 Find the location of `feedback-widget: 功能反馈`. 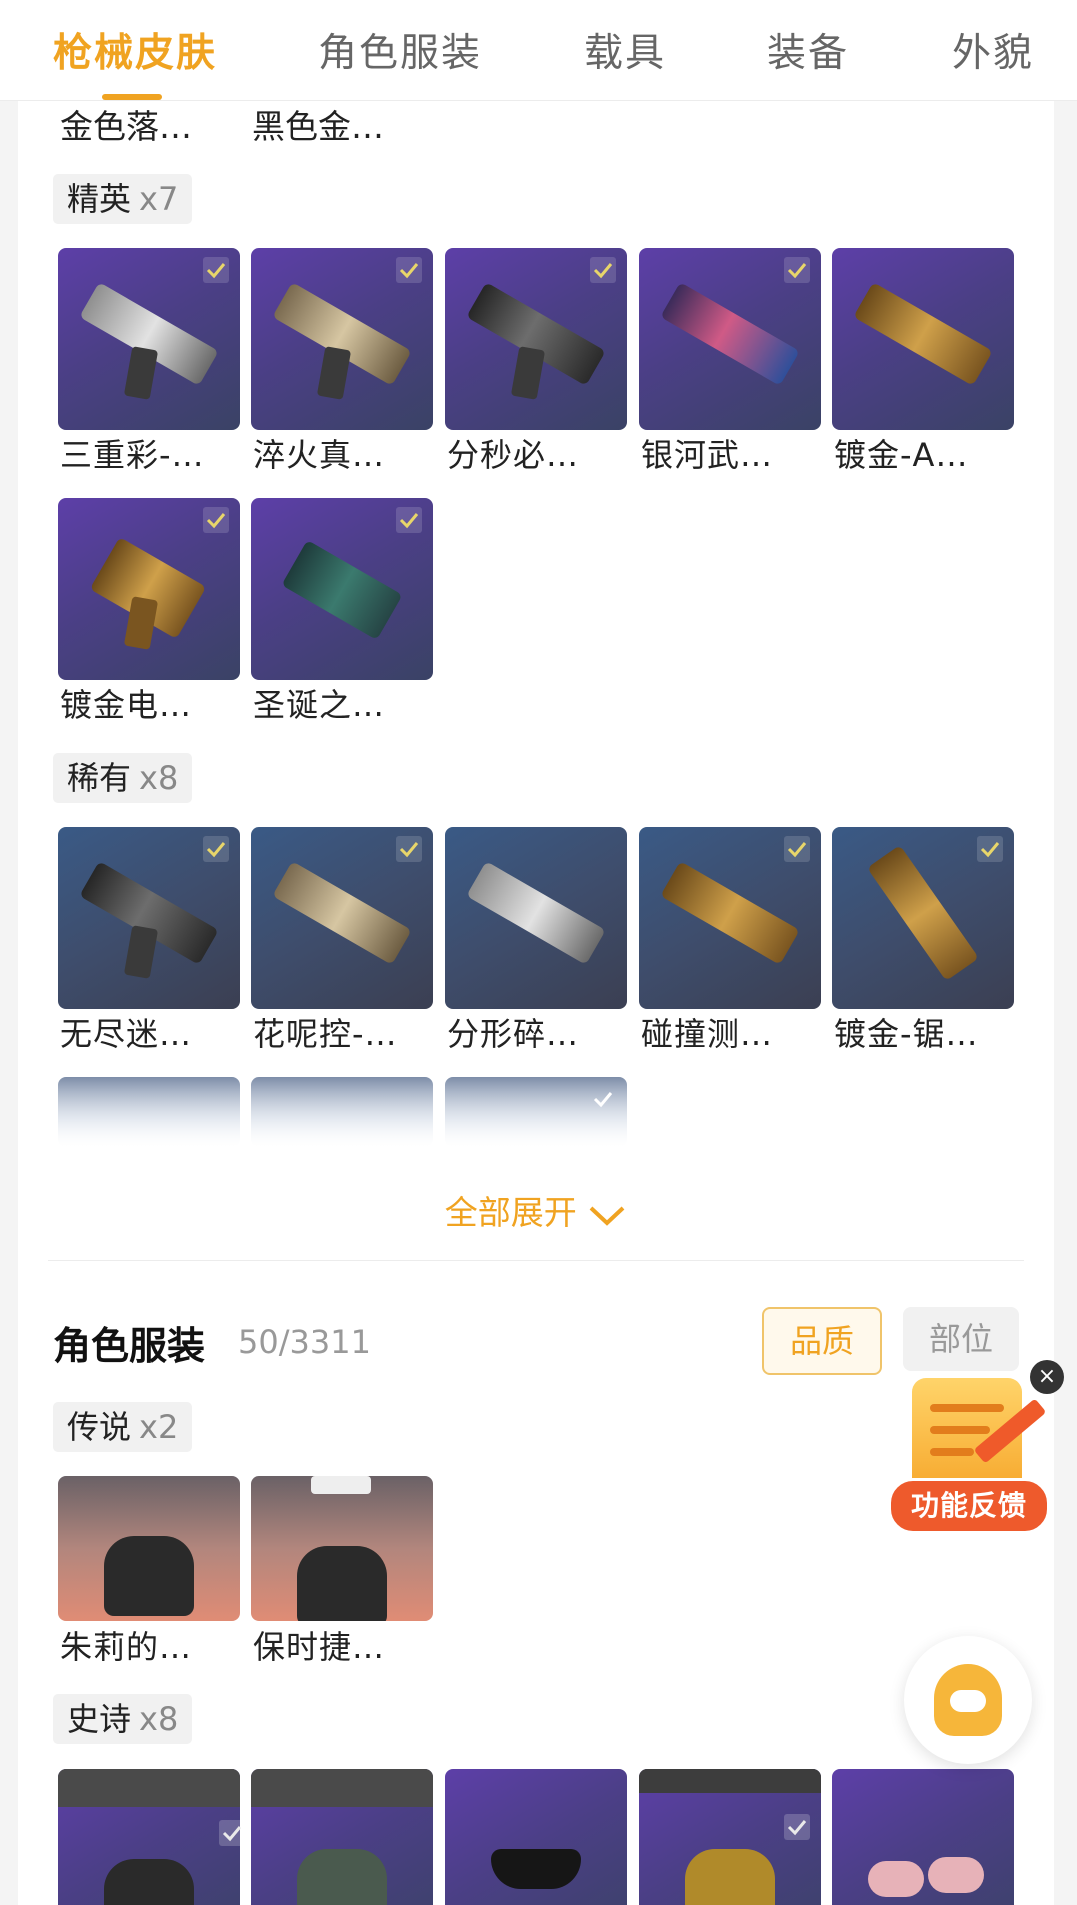

feedback-widget: 功能反馈 is located at coordinates (969, 1450).